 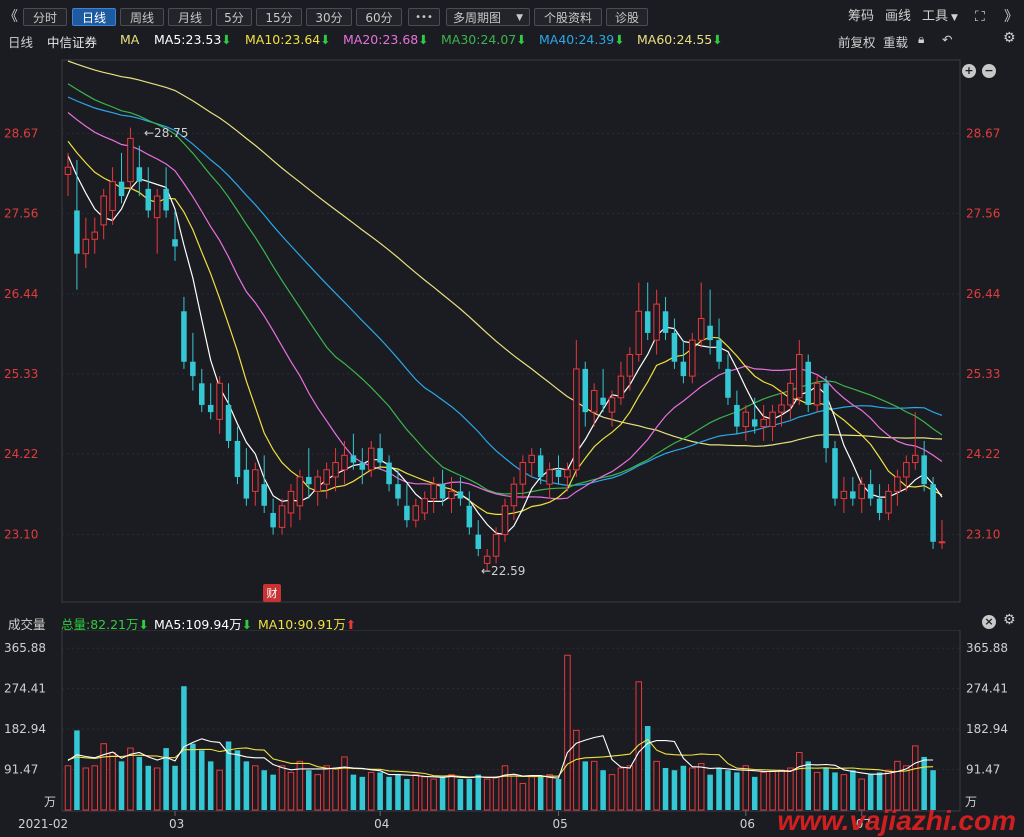 I want to click on site-watermark: www.vajiazhi.com, so click(x=896, y=820).